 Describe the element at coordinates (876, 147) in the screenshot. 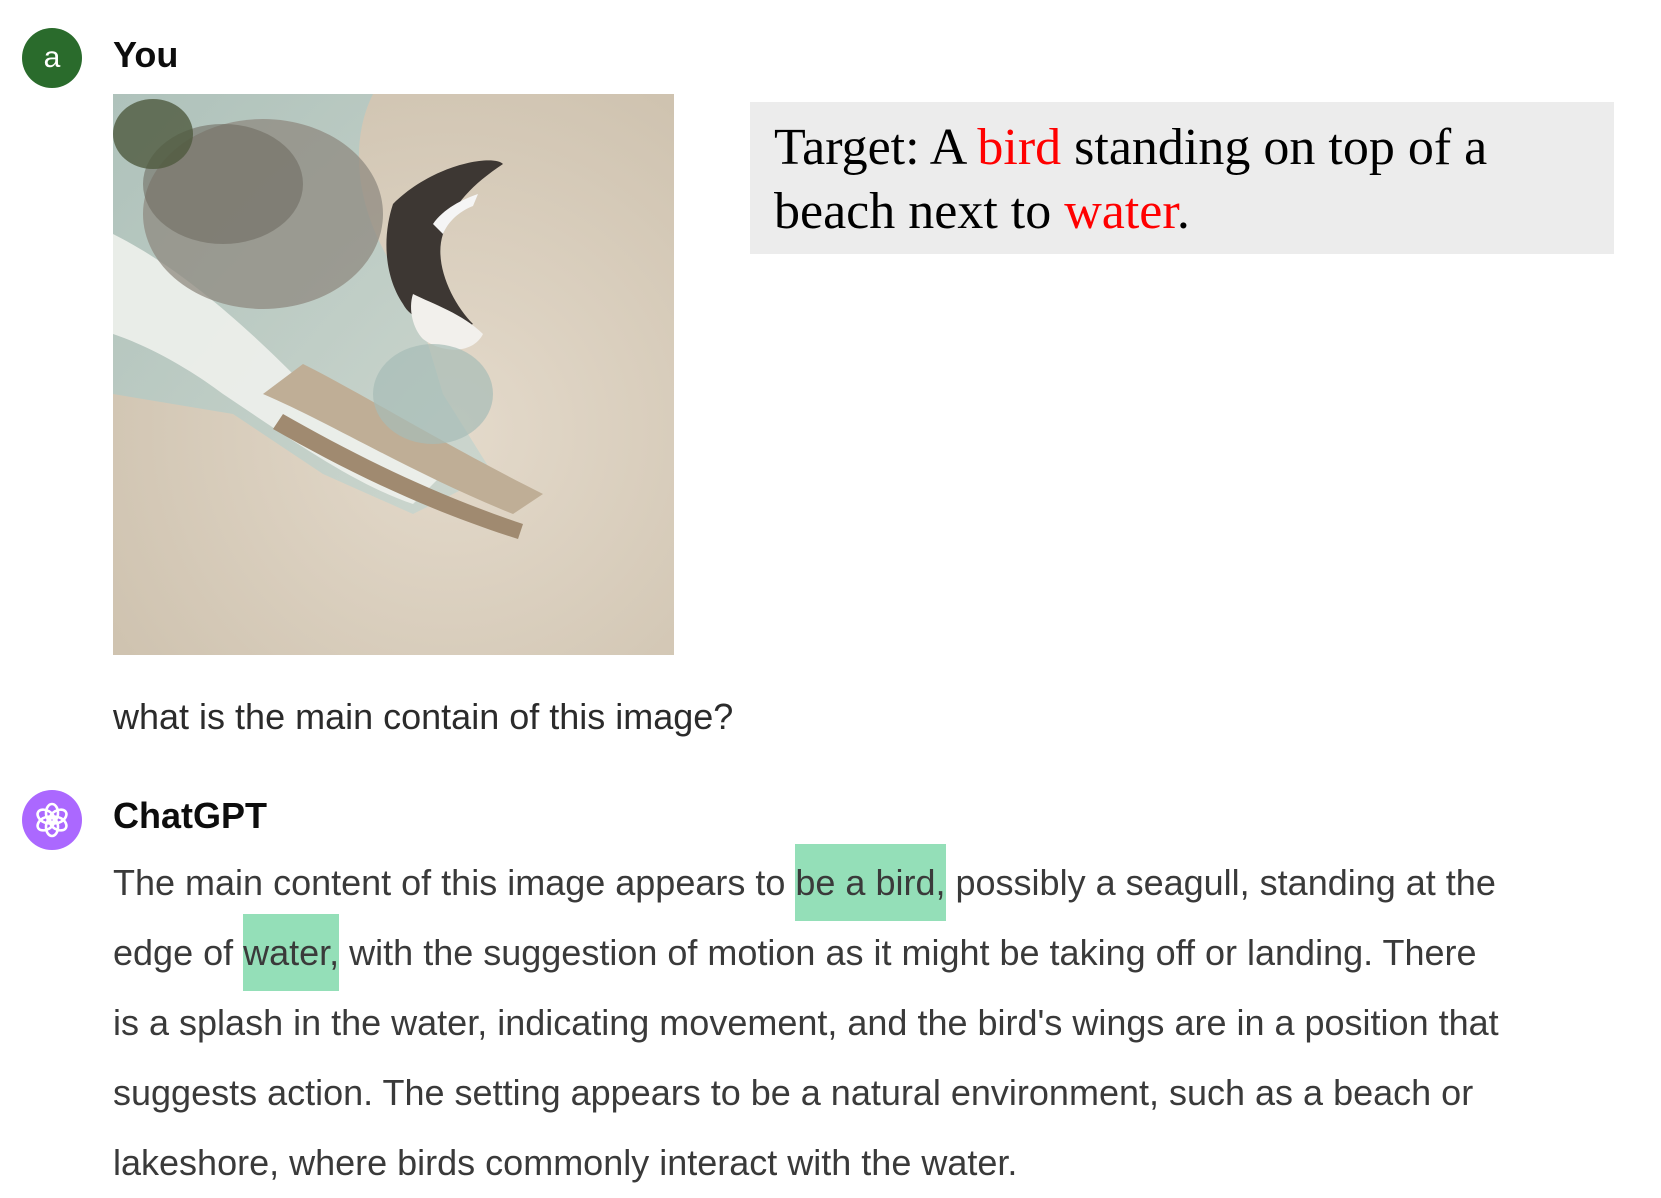

I see `target-prefix: Target: A` at that location.